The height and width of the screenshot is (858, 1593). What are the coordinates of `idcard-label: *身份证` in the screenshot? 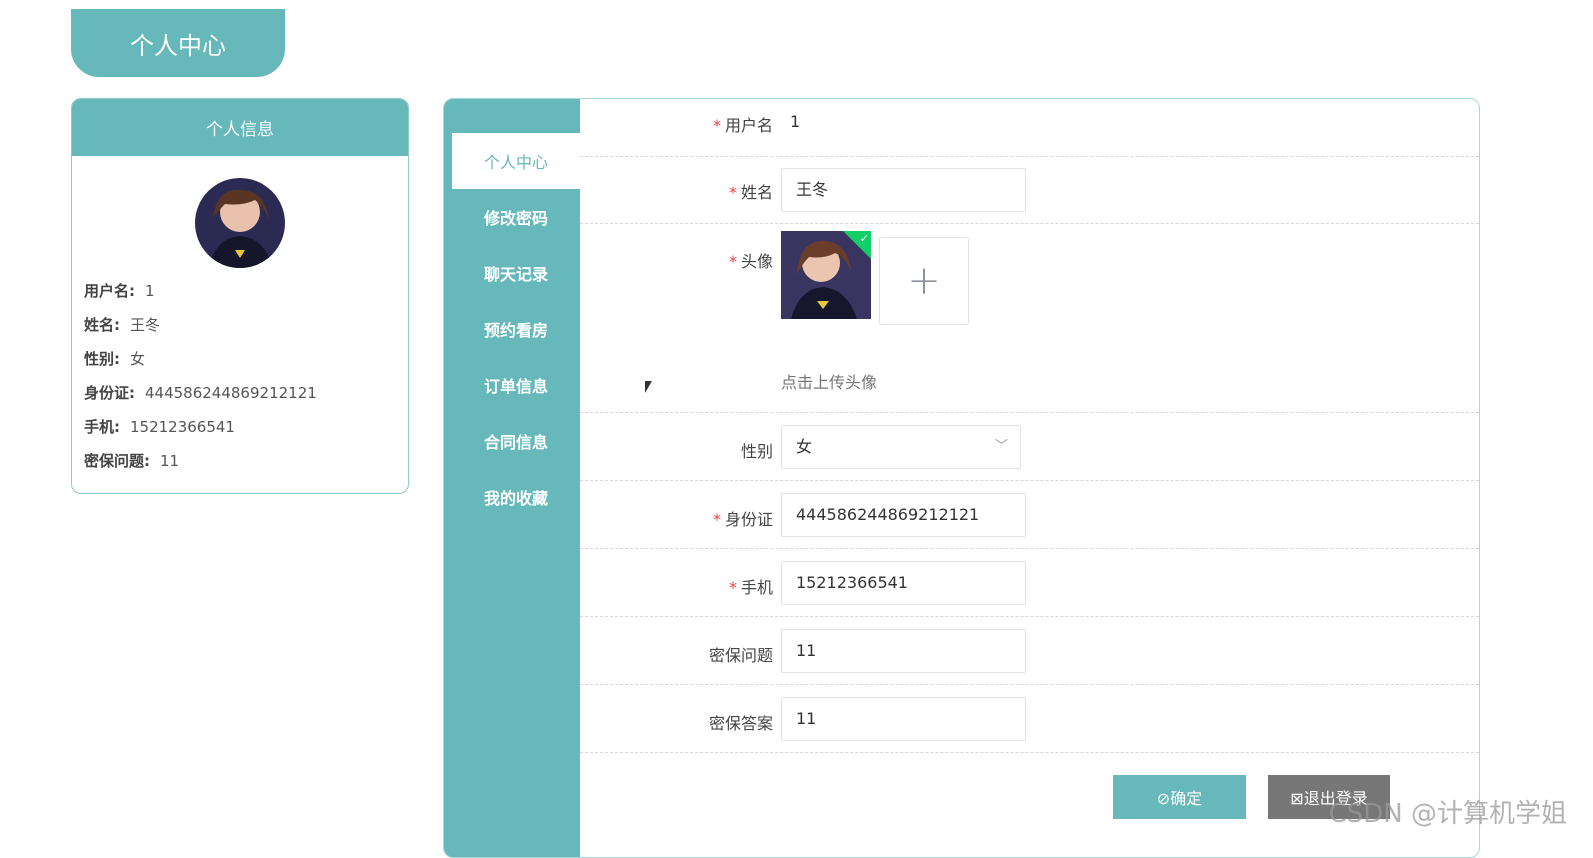 It's located at (676, 518).